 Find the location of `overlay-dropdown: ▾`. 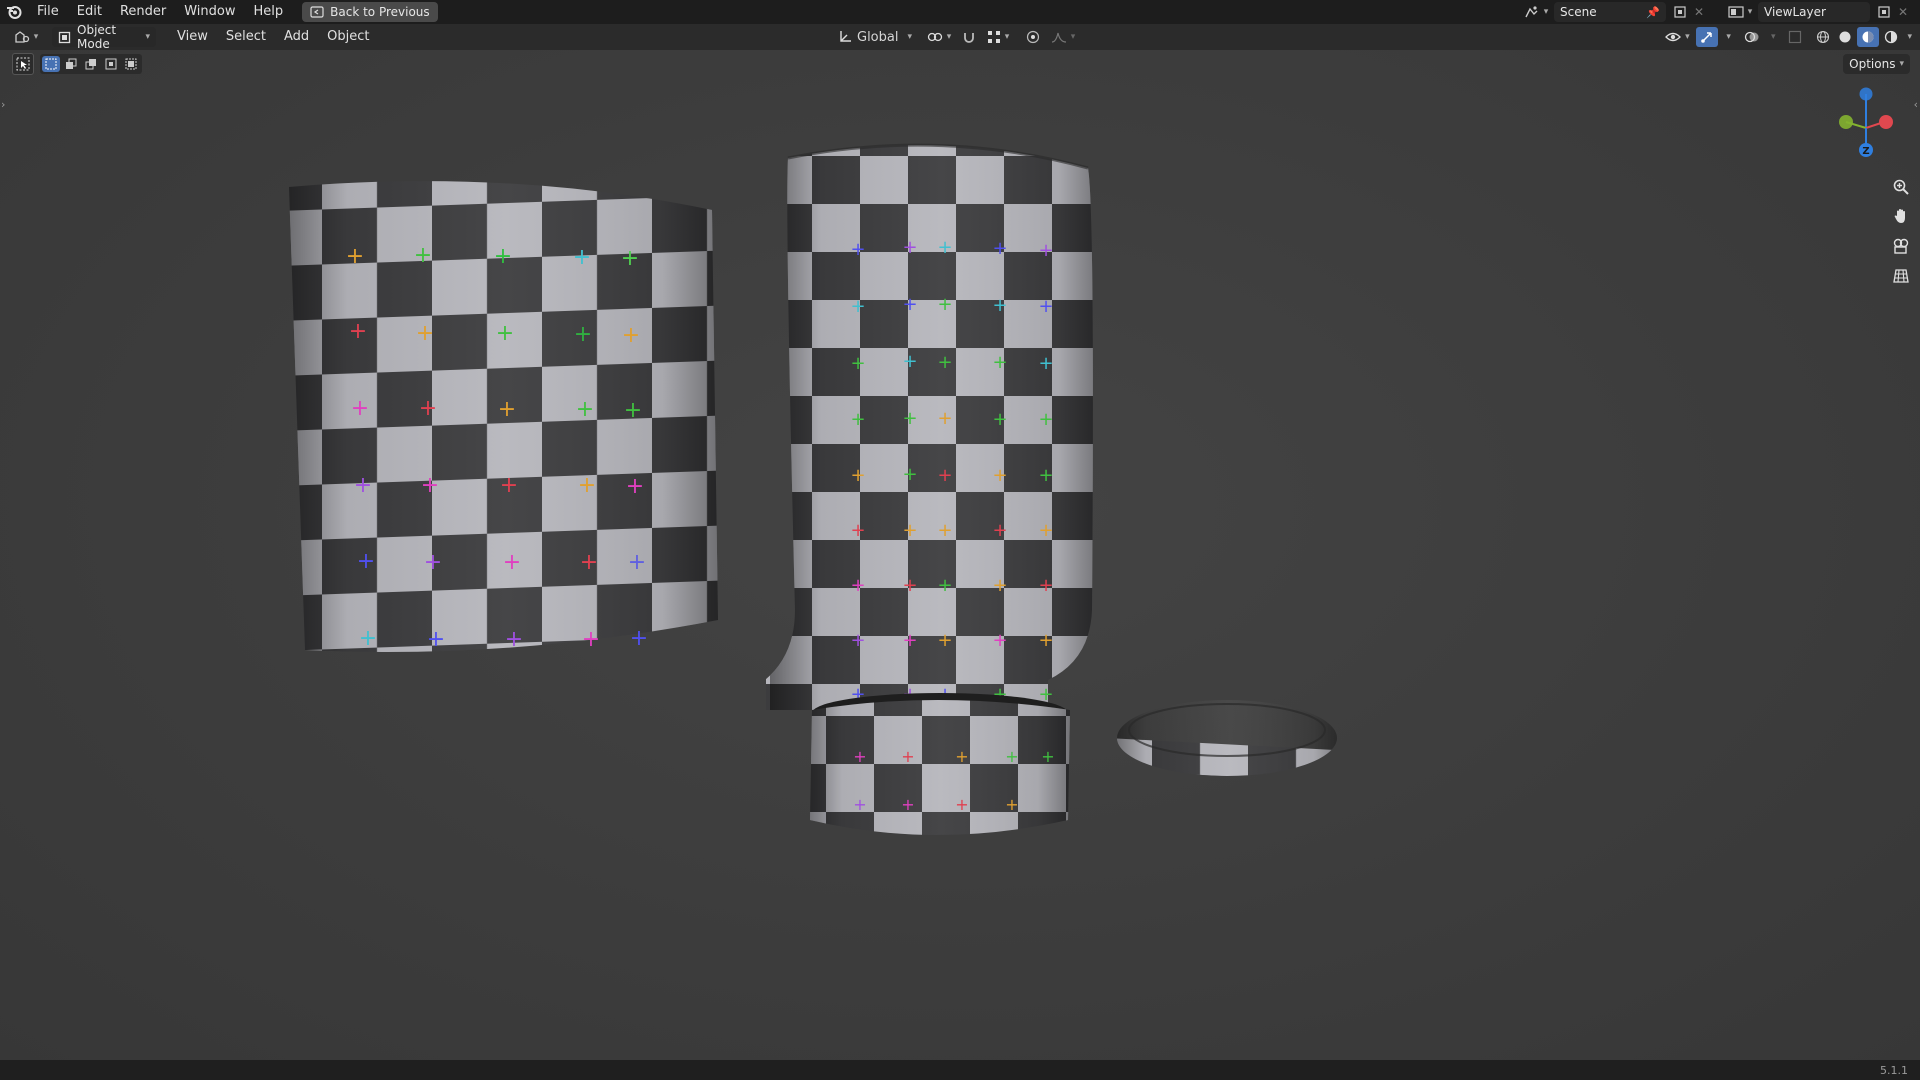

overlay-dropdown: ▾ is located at coordinates (1773, 37).